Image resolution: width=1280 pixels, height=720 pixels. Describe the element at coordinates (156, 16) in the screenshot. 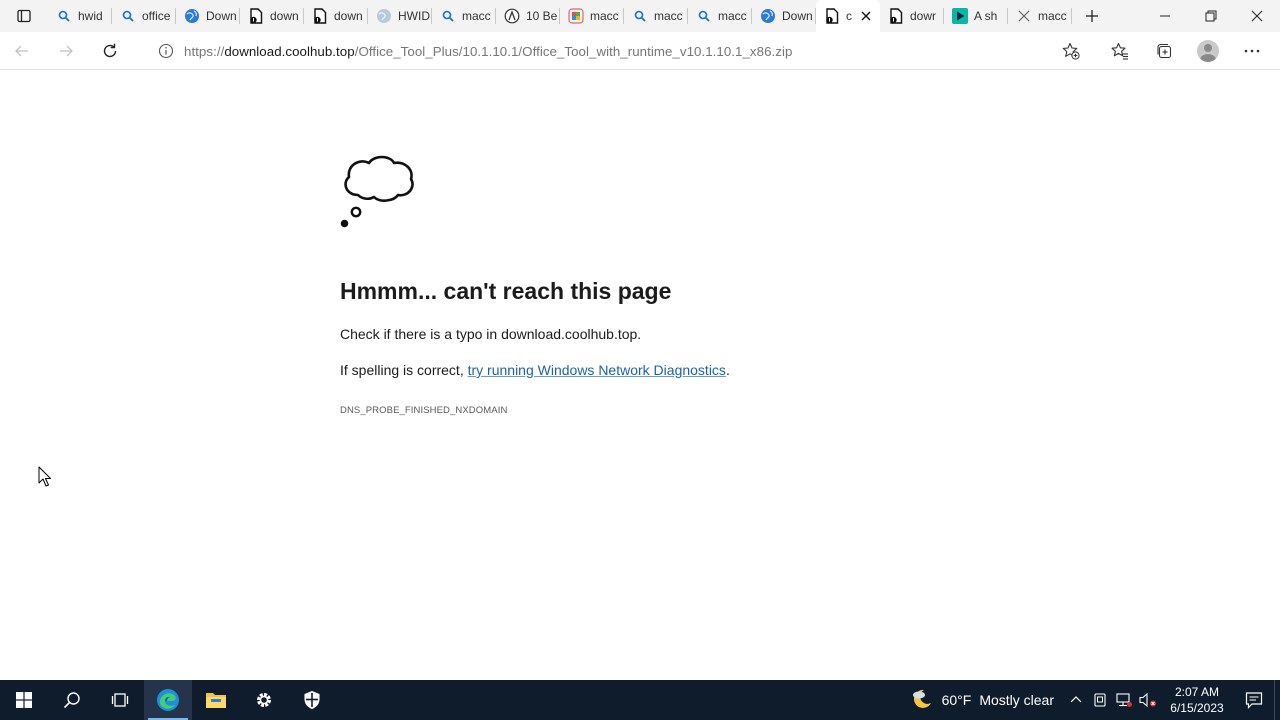

I see `tab-label: office` at that location.